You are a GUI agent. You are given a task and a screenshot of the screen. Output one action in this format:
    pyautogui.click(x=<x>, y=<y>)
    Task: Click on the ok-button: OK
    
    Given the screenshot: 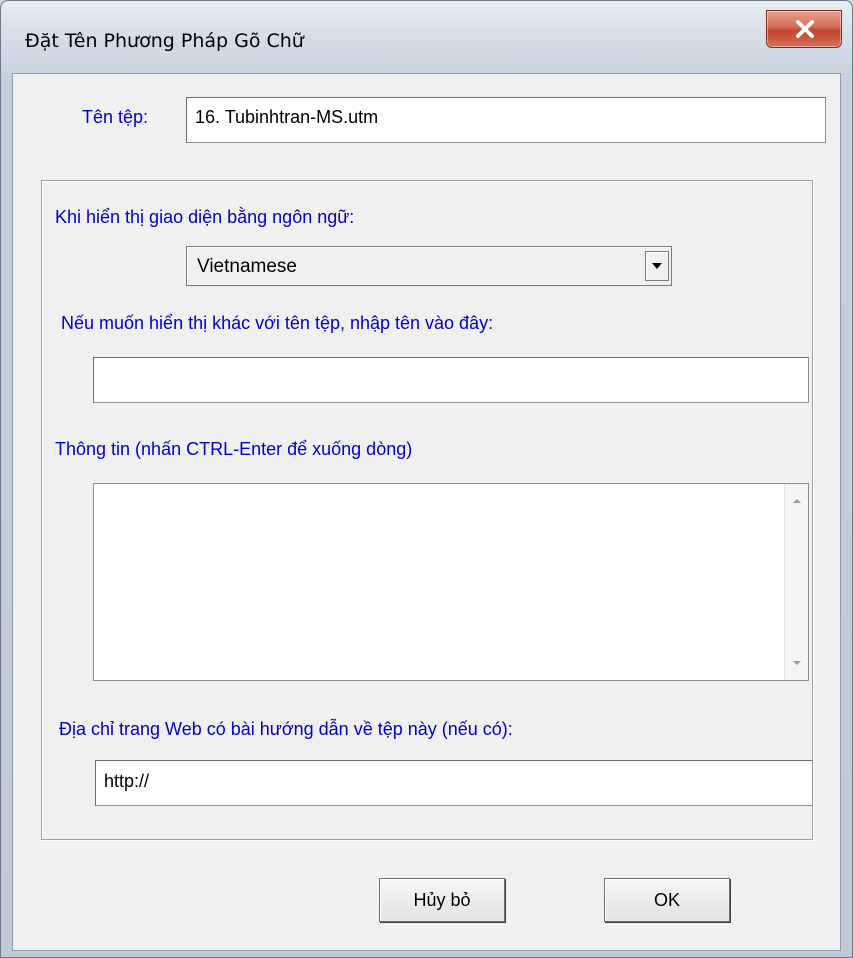 What is the action you would take?
    pyautogui.click(x=667, y=900)
    